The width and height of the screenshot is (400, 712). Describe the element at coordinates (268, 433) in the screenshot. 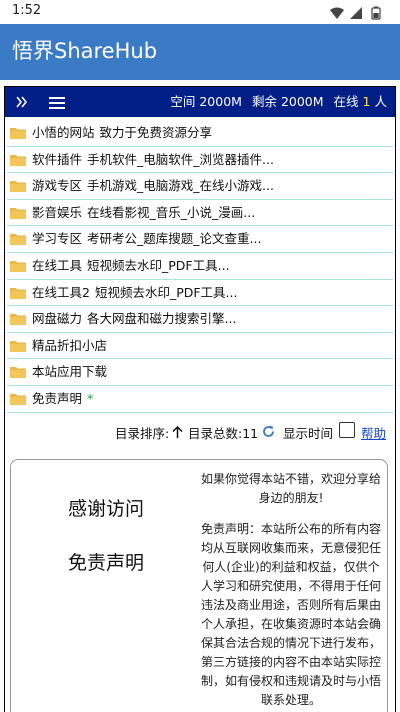

I see `refresh-icon` at that location.